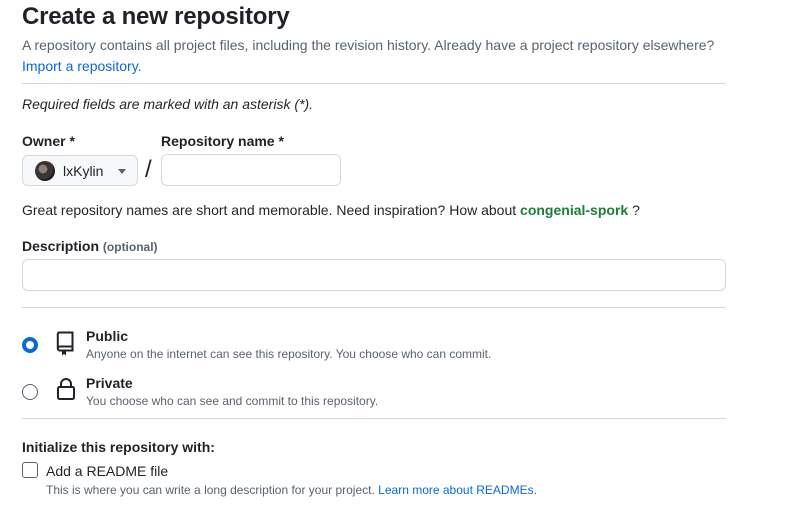  I want to click on chevron-down-icon, so click(122, 171).